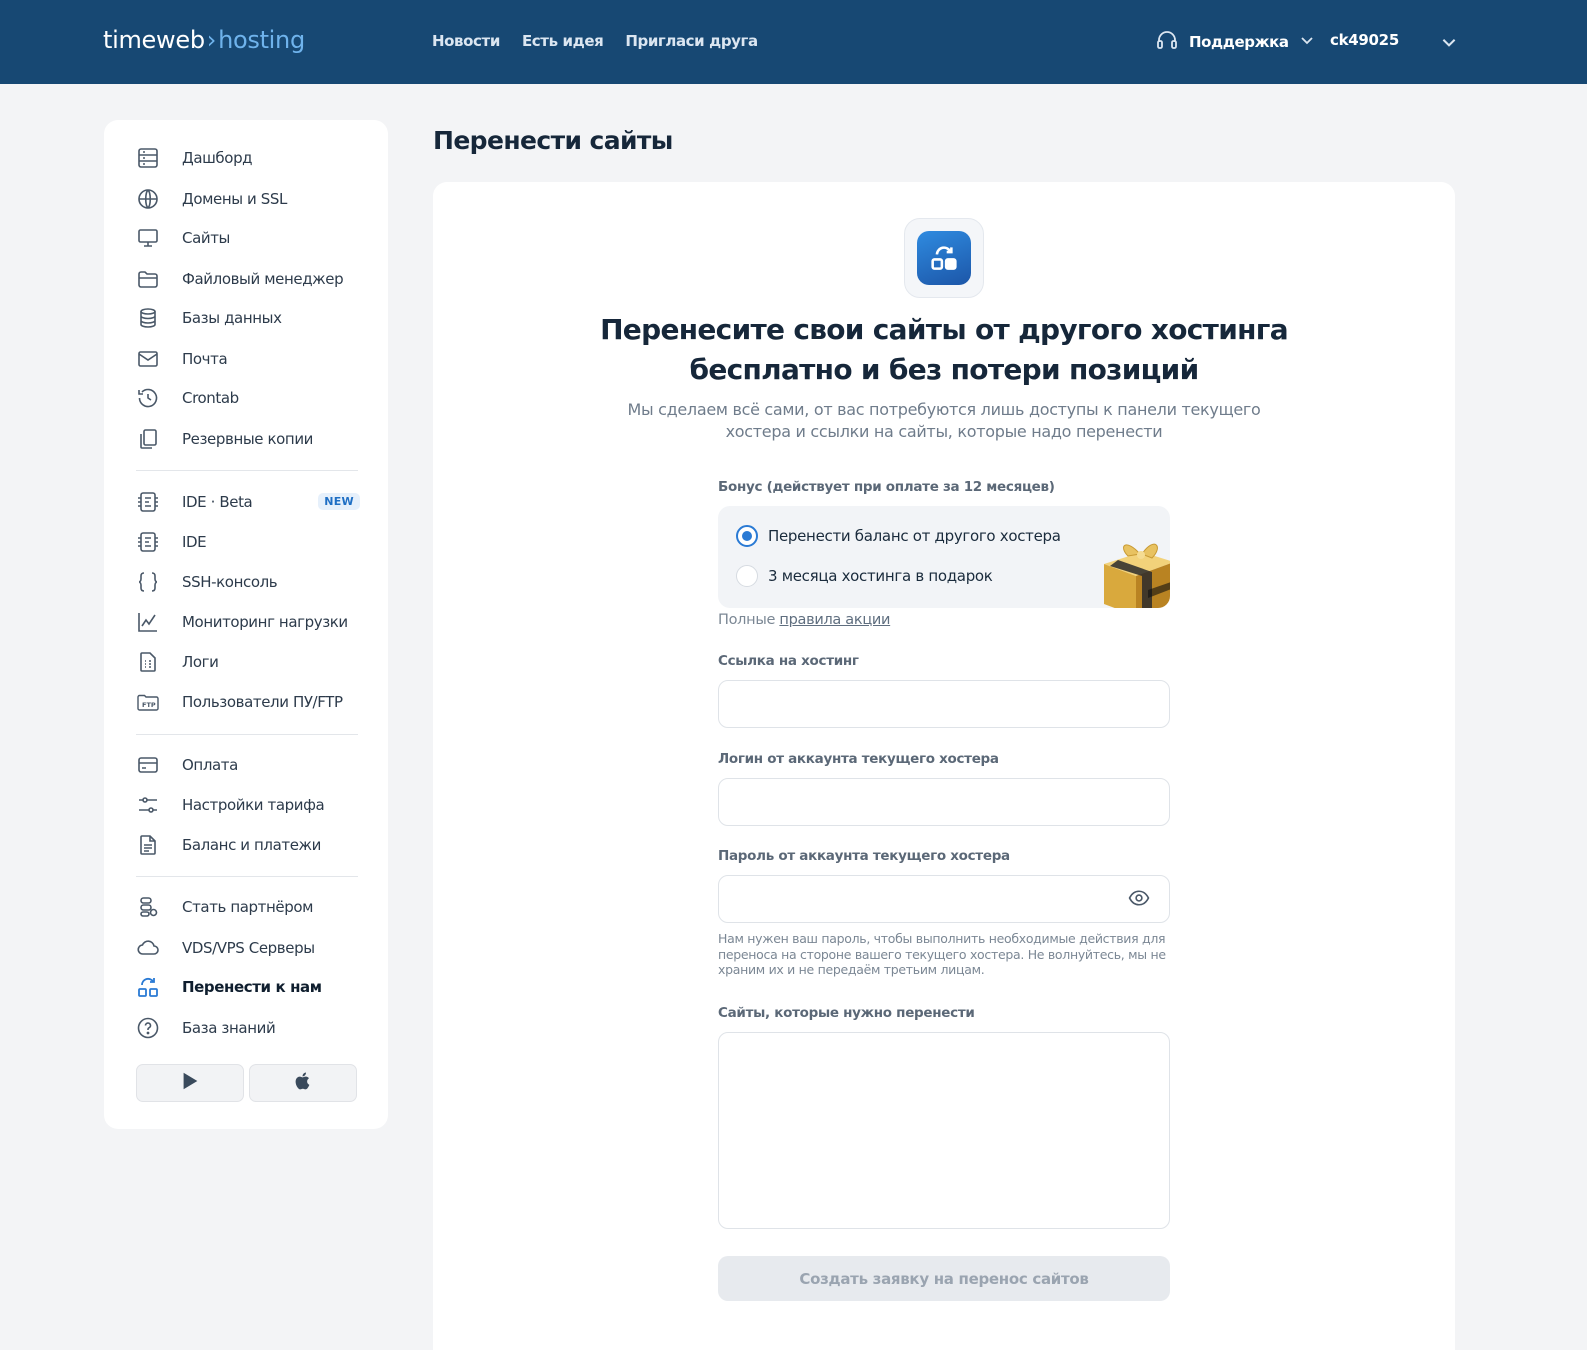  I want to click on sidebar-item-ide: IDE, so click(248, 542).